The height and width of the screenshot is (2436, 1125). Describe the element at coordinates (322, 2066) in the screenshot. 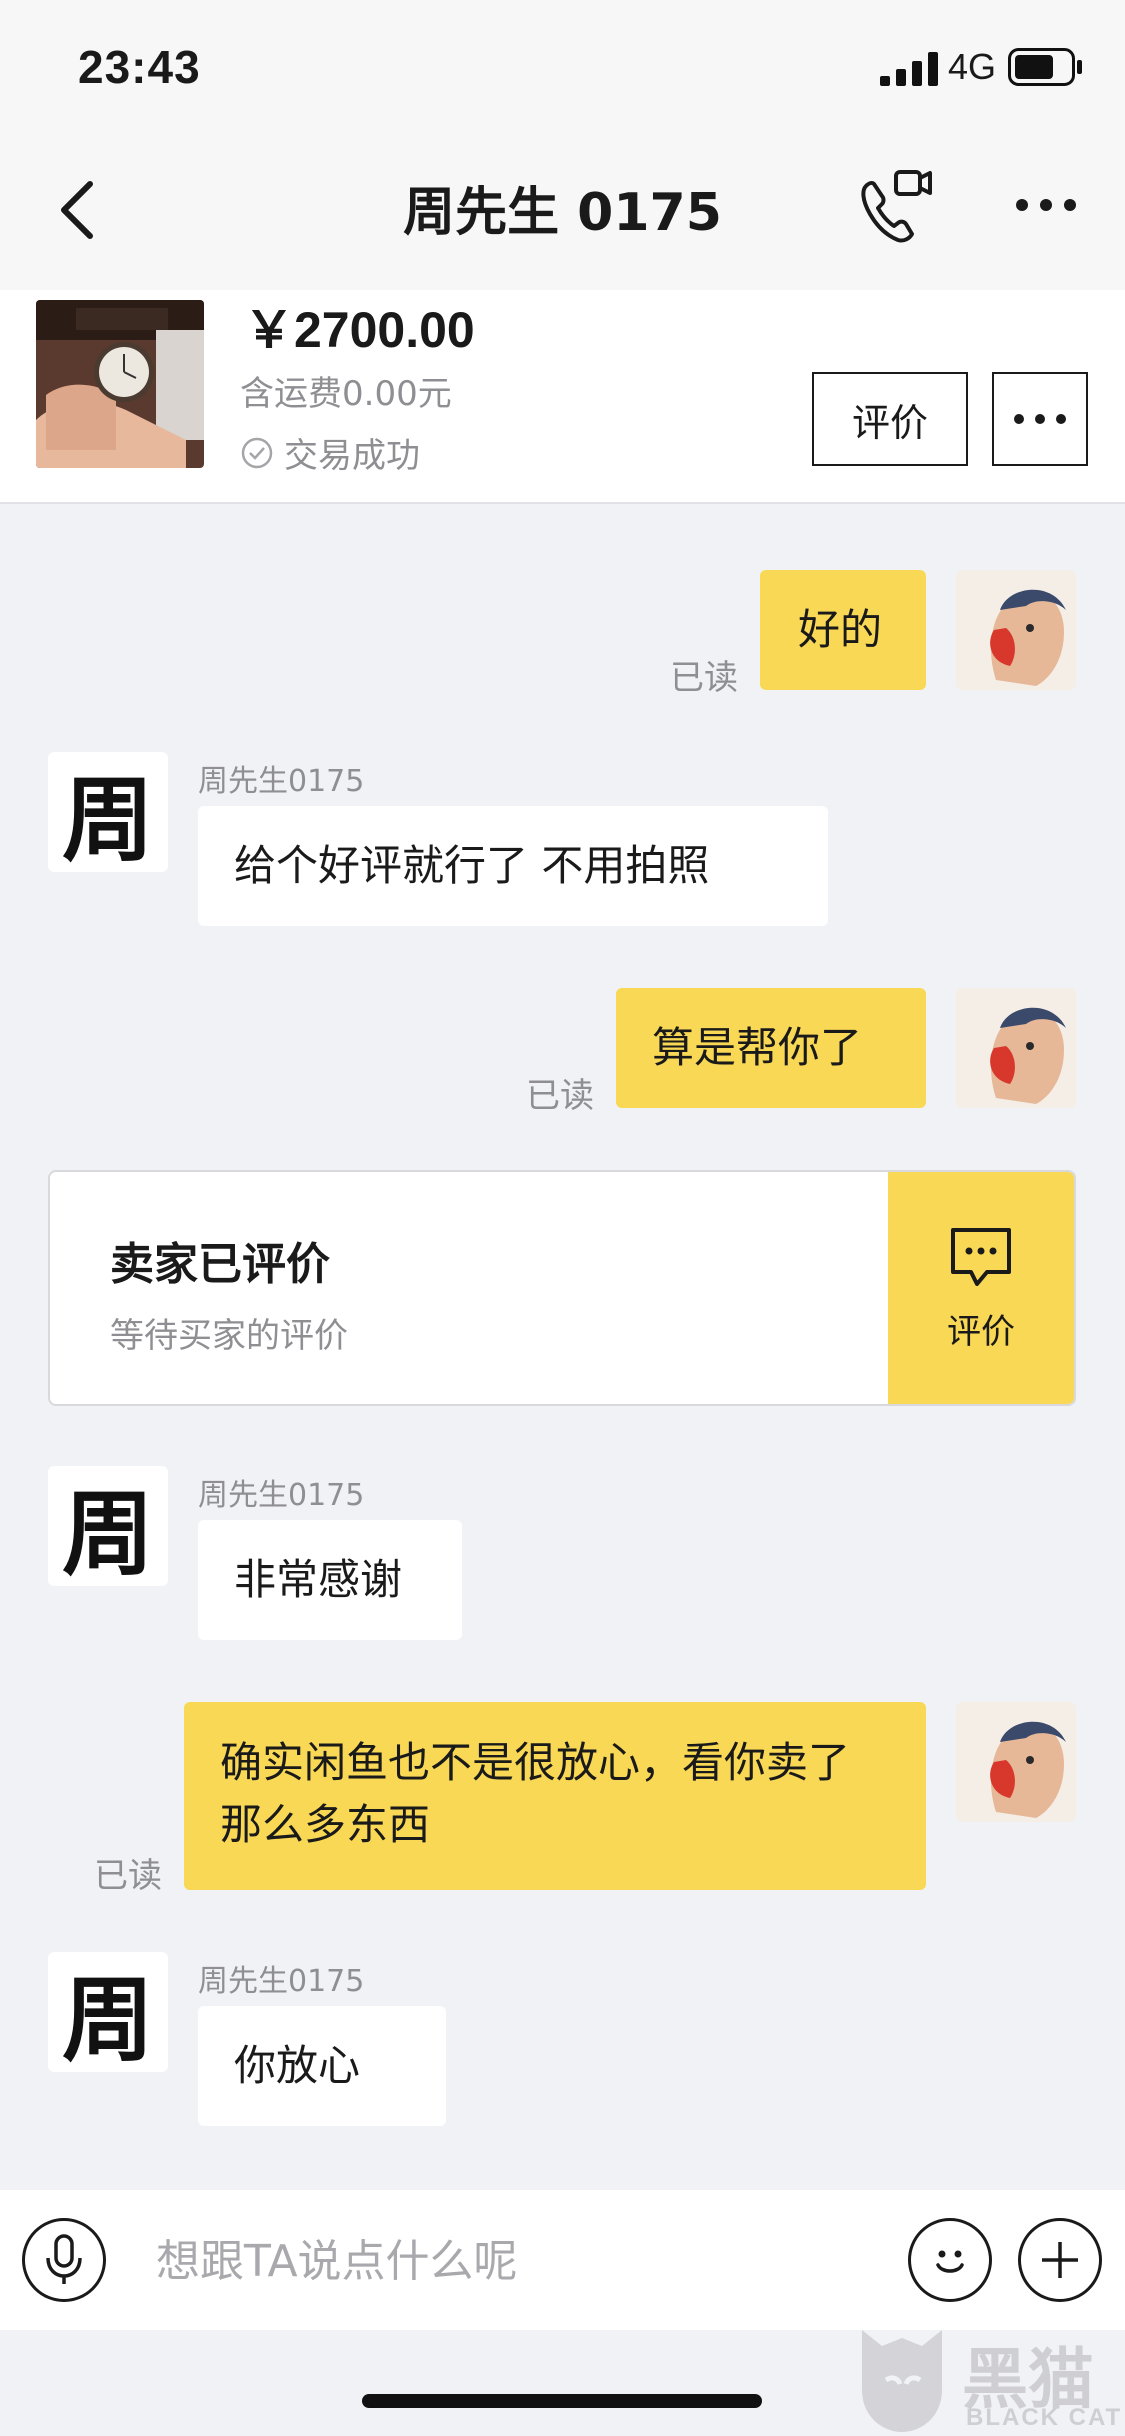

I see `message-bubble-incoming: 你放心` at that location.